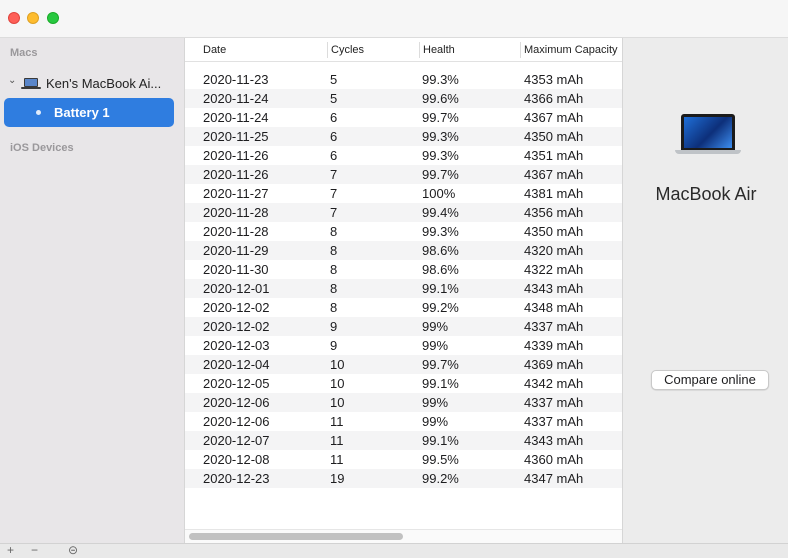 This screenshot has width=788, height=558. Describe the element at coordinates (554, 269) in the screenshot. I see `cell-max-capacity: 4322 mAh` at that location.